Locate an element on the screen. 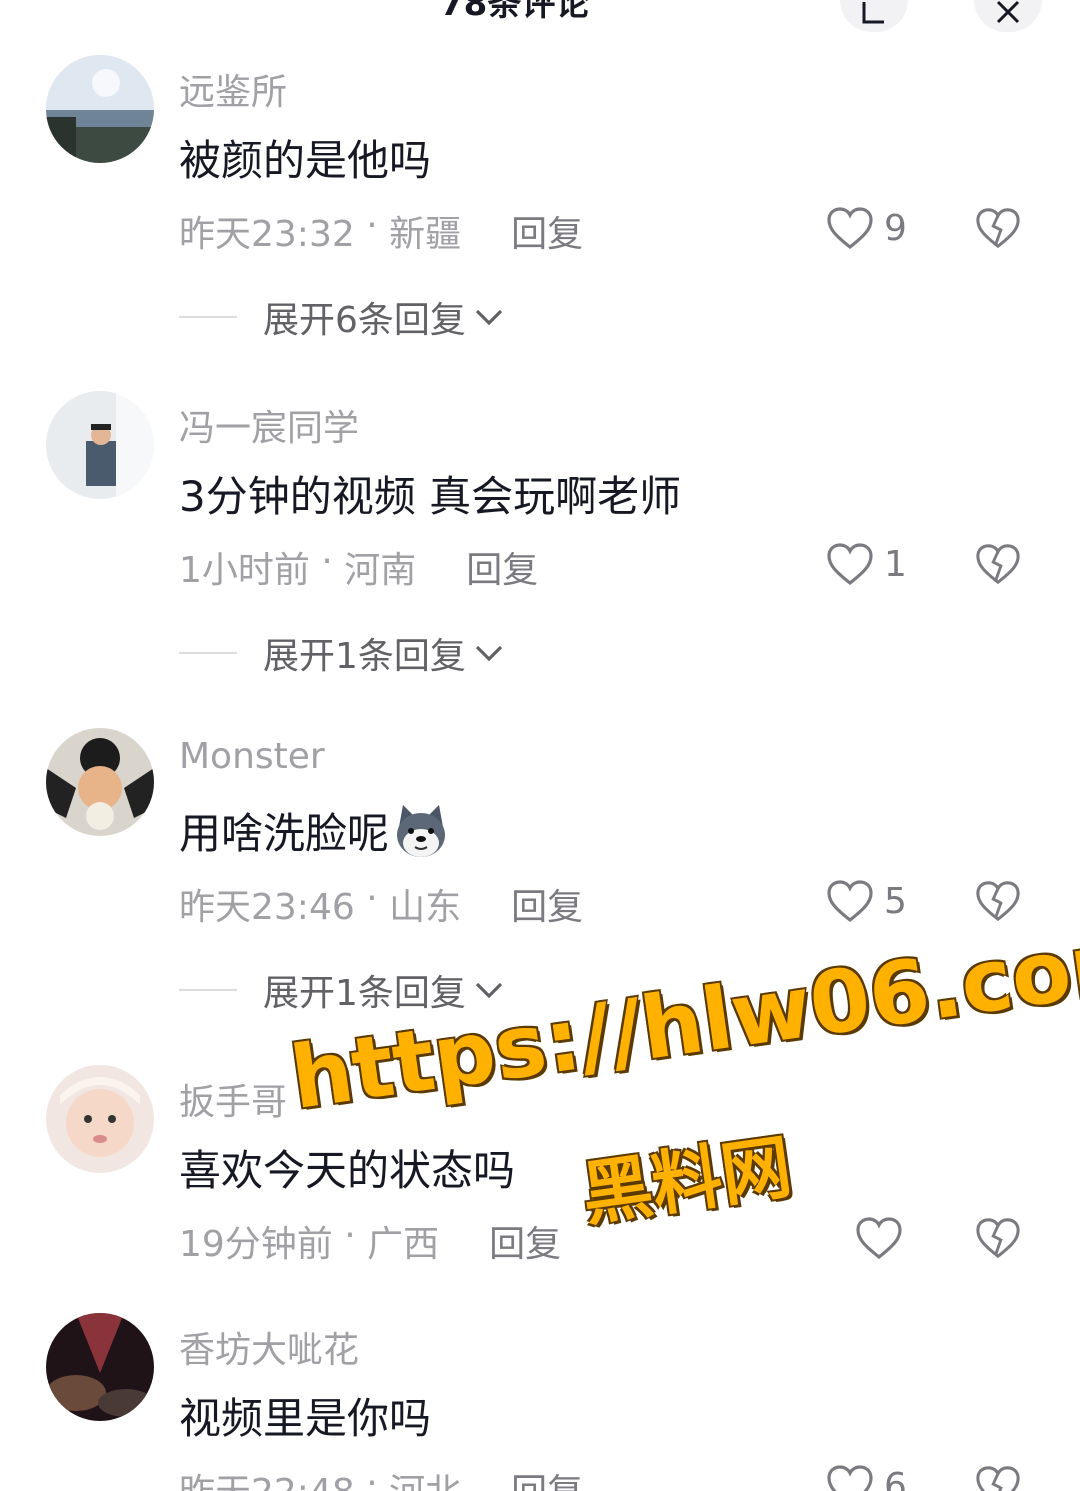 This screenshot has height=1491, width=1080. comment-item: 香坊大呲花 视频里是你吗 昨天22:48 · 河北 回复 6 is located at coordinates (540, 1402).